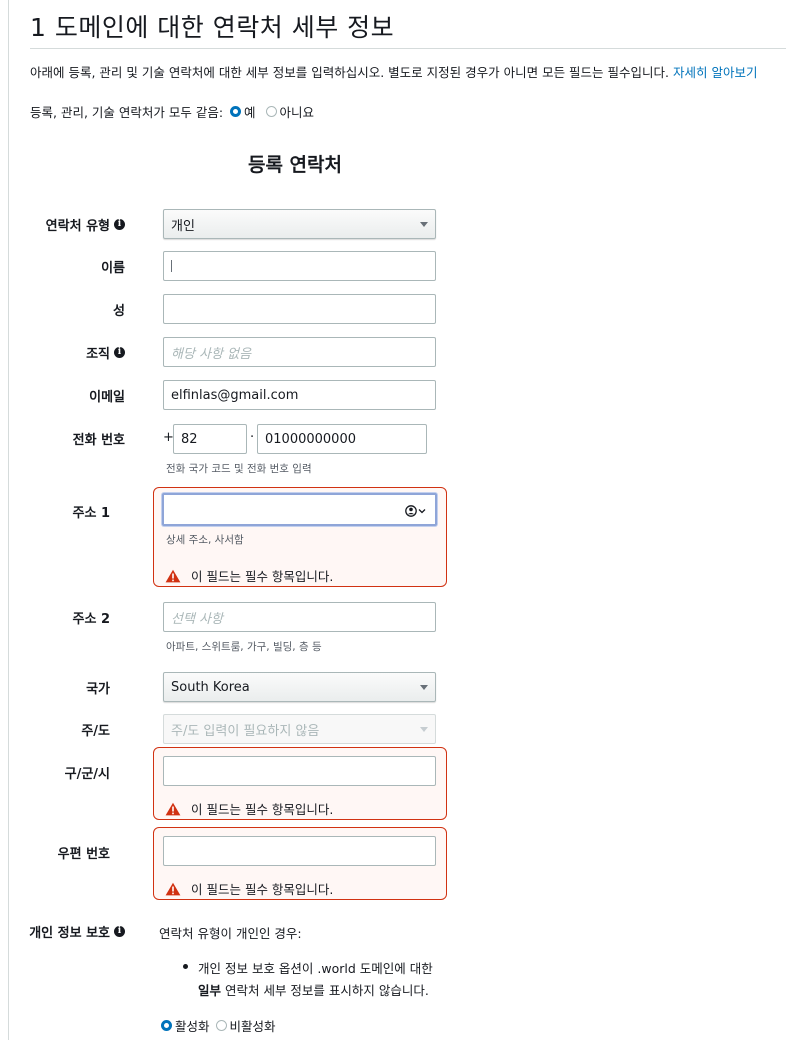 The width and height of the screenshot is (786, 1054). Describe the element at coordinates (171, 266) in the screenshot. I see `text-cursor` at that location.